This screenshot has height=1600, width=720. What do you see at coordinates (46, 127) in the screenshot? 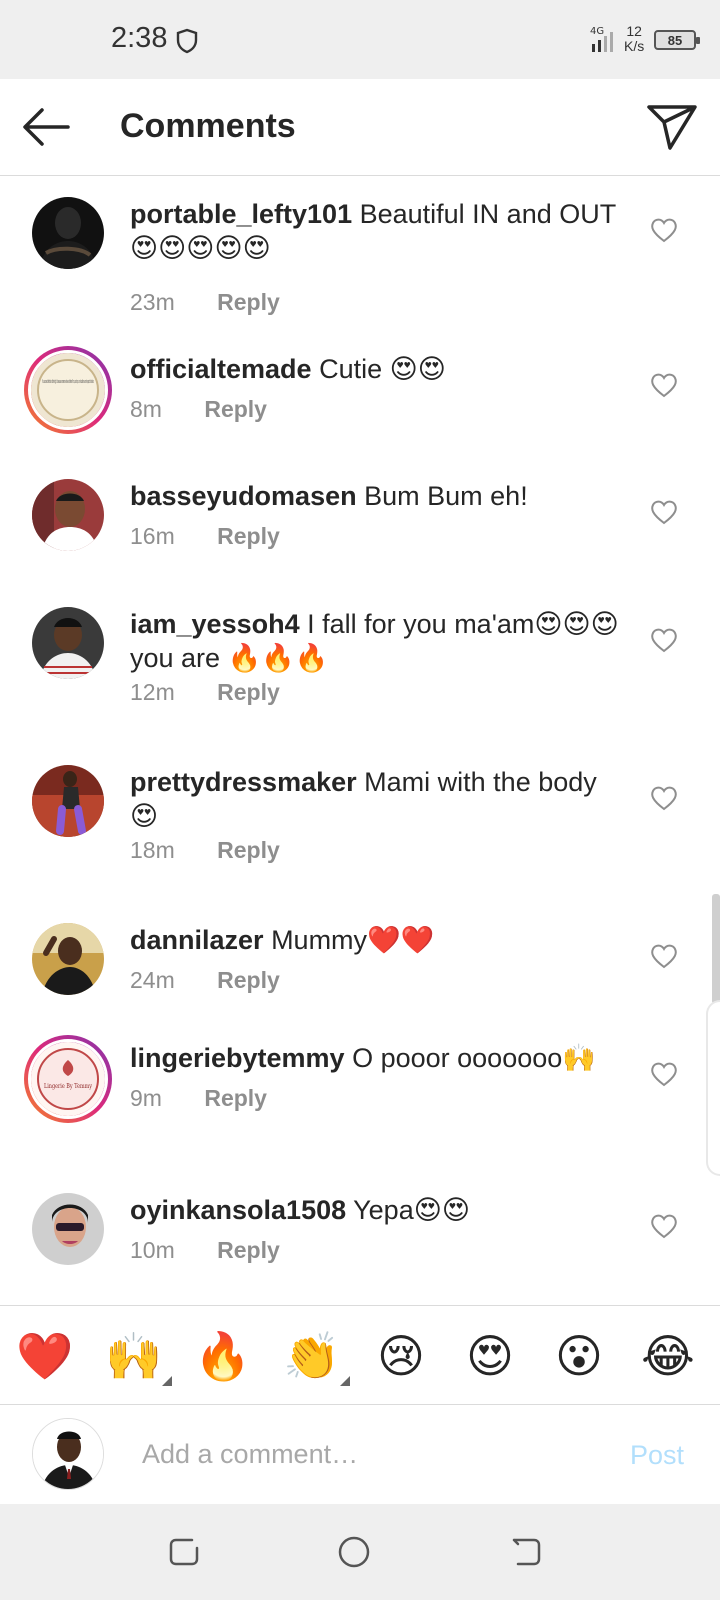
I see `back-arrow-icon` at bounding box center [46, 127].